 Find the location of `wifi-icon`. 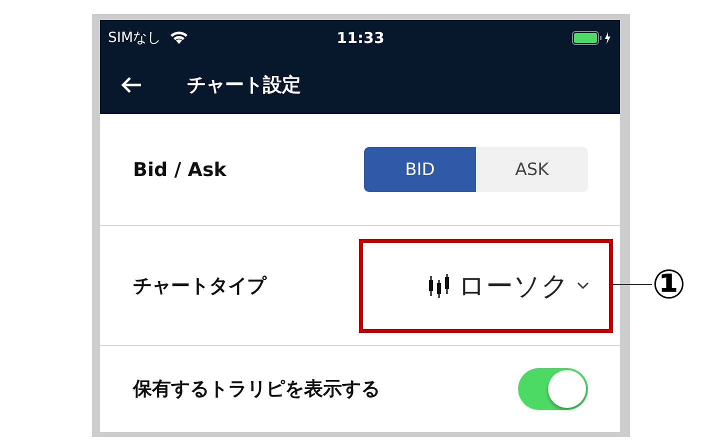

wifi-icon is located at coordinates (179, 37).